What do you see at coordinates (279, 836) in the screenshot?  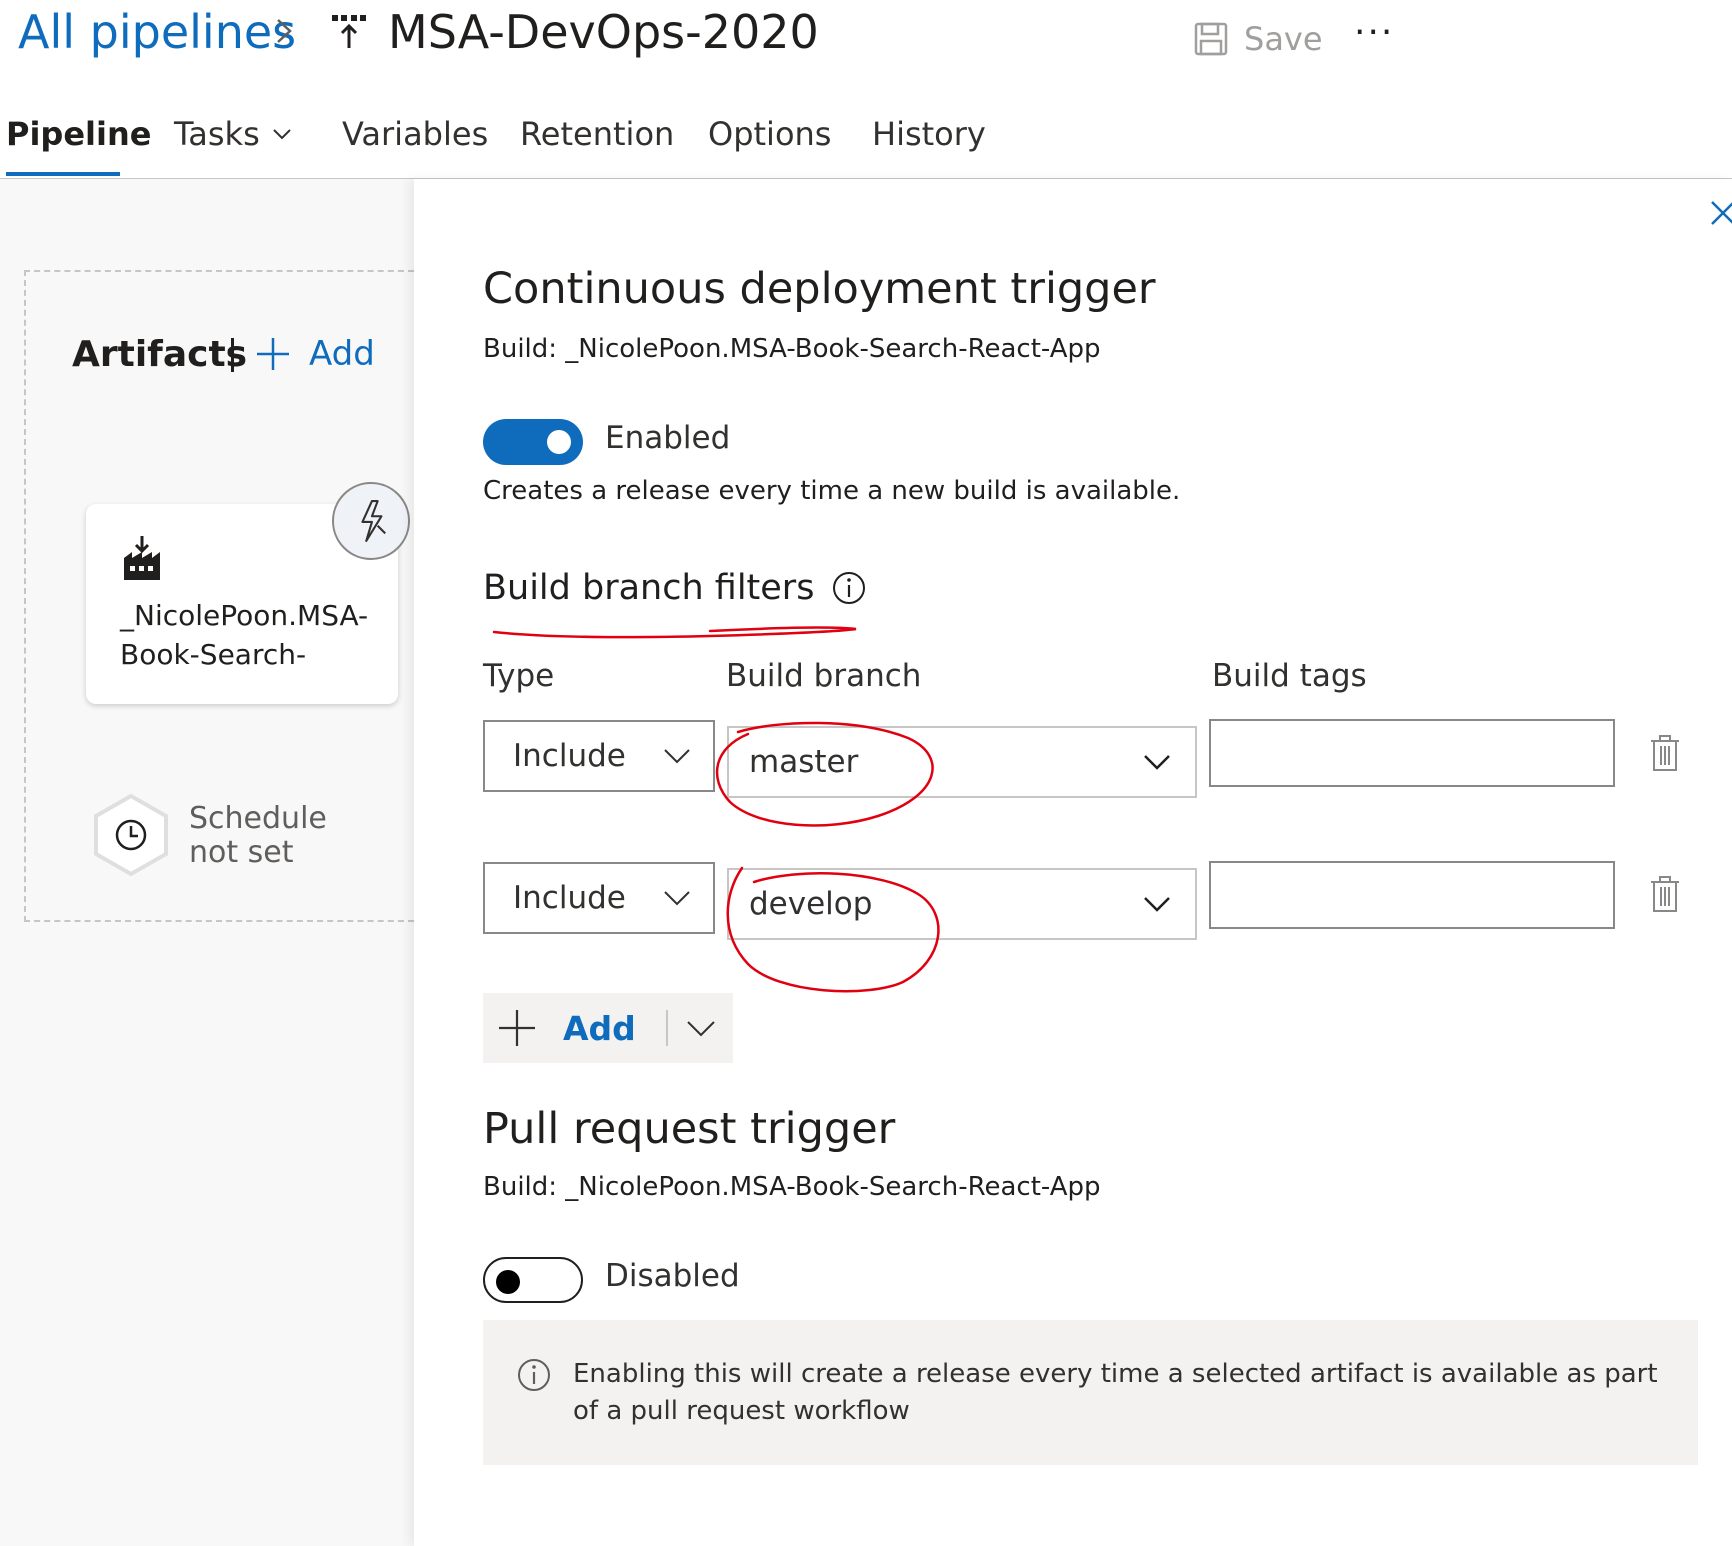 I see `schedule-label: Schedule not set` at bounding box center [279, 836].